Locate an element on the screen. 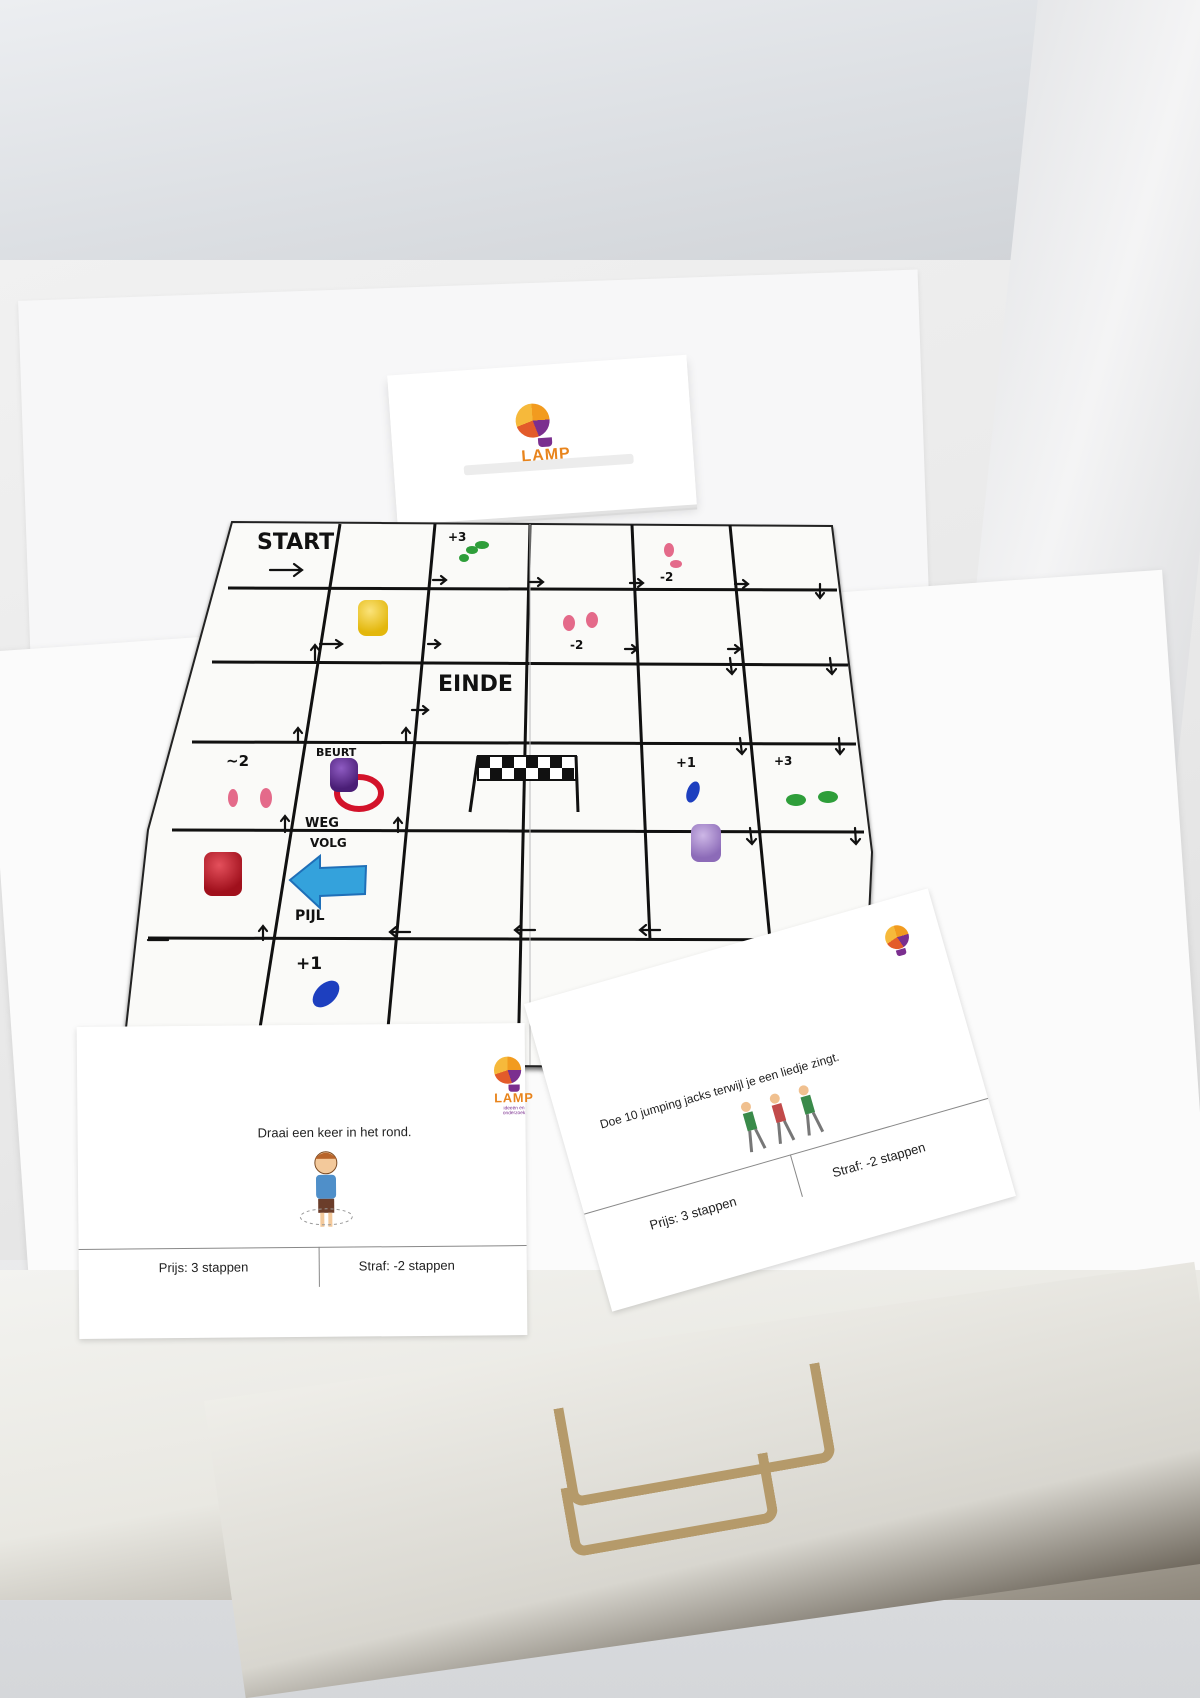  spinning-child-icon is located at coordinates (326, 1192).